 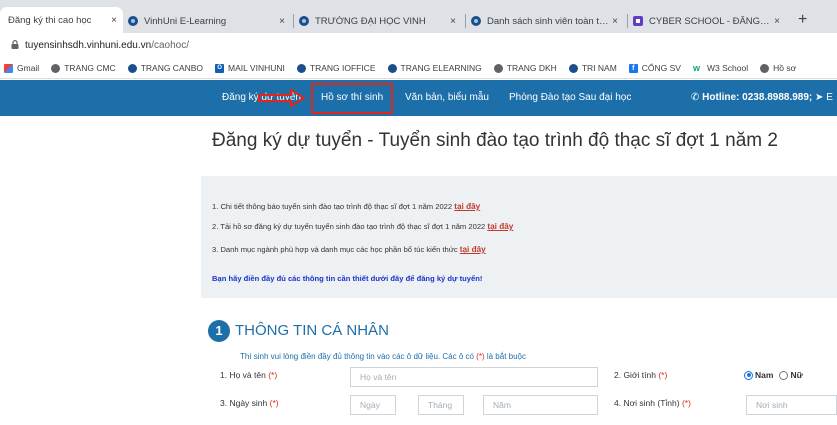 What do you see at coordinates (819, 97) in the screenshot?
I see `send-icon: ➤` at bounding box center [819, 97].